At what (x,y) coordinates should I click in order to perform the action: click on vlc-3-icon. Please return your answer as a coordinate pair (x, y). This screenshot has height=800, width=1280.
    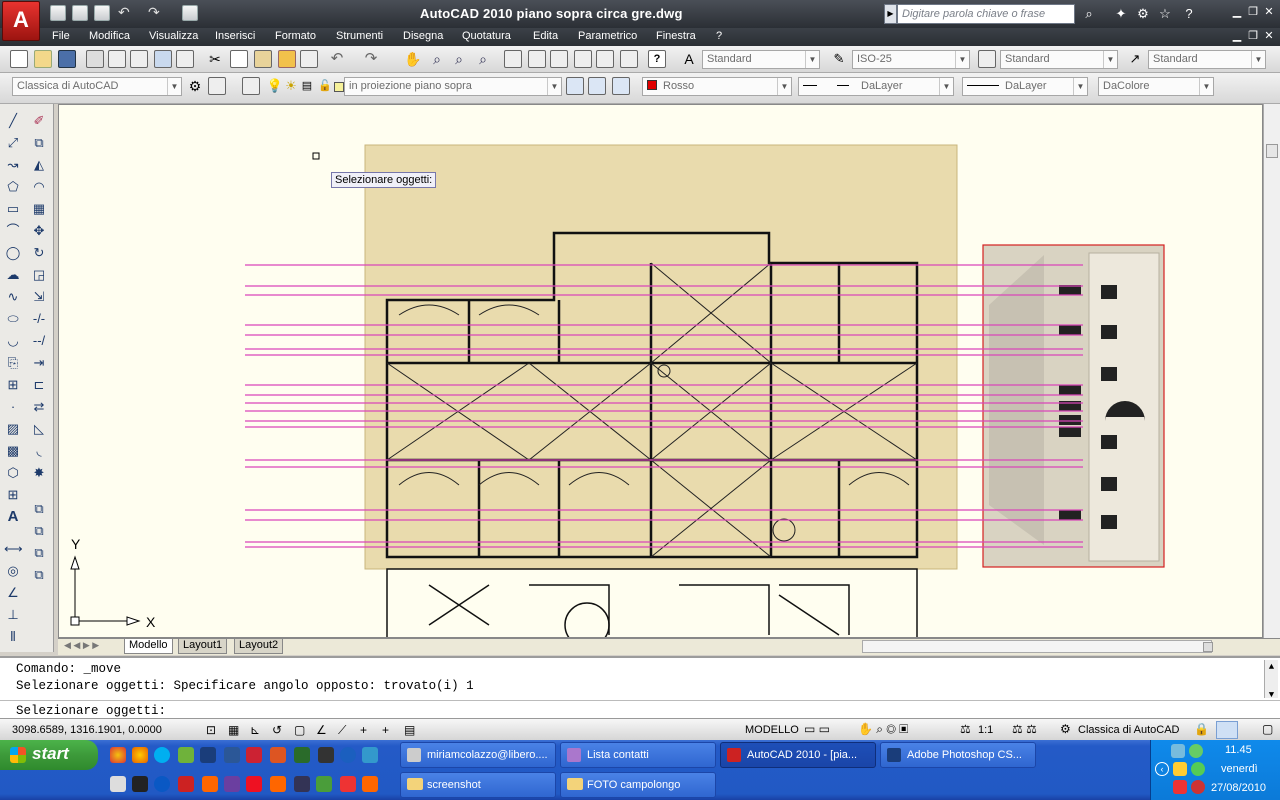
    Looking at the image, I should click on (370, 784).